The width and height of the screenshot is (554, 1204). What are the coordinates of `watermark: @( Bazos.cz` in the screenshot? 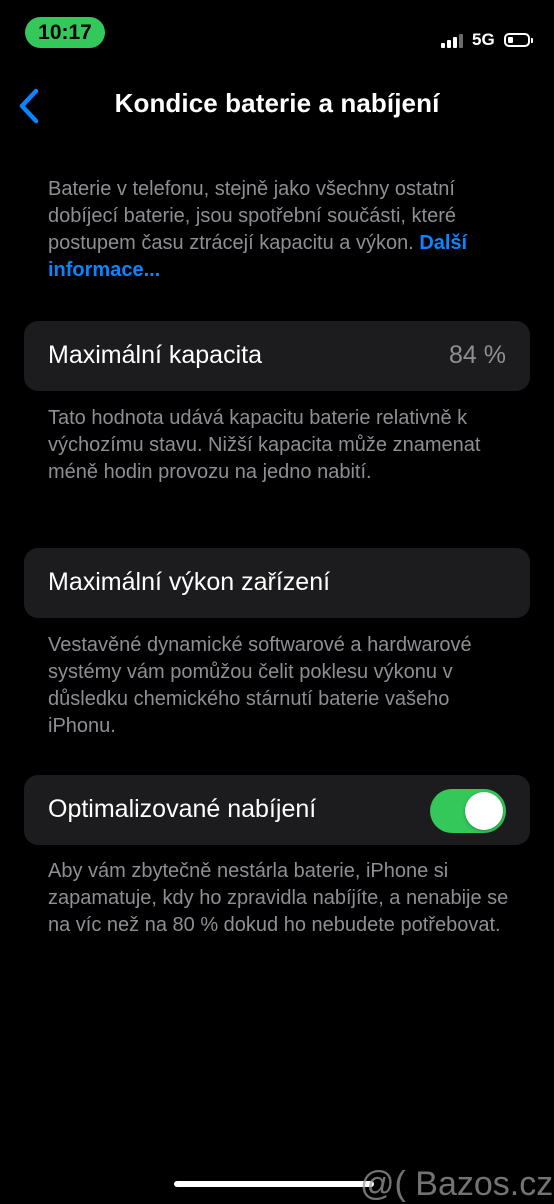 It's located at (457, 1184).